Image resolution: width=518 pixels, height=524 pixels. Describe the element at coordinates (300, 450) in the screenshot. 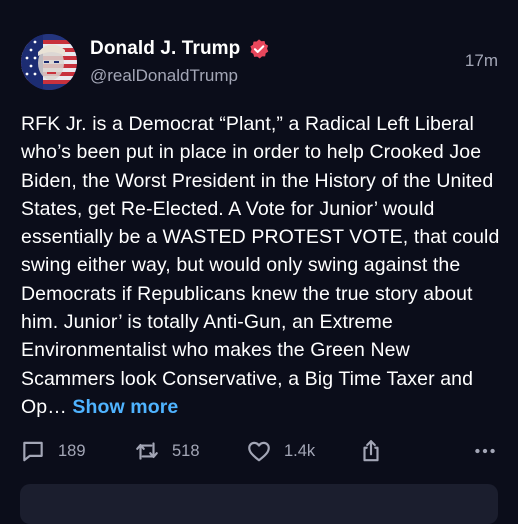

I see `like-count: 1.4k` at that location.